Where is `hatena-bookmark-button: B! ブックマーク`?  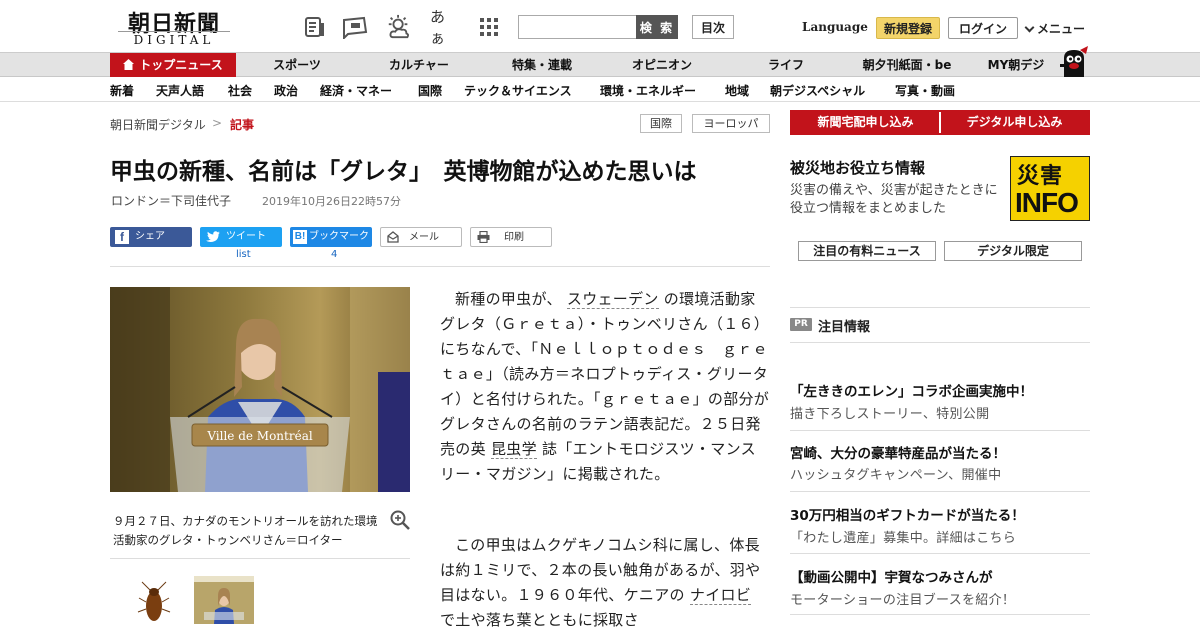 hatena-bookmark-button: B! ブックマーク is located at coordinates (331, 237).